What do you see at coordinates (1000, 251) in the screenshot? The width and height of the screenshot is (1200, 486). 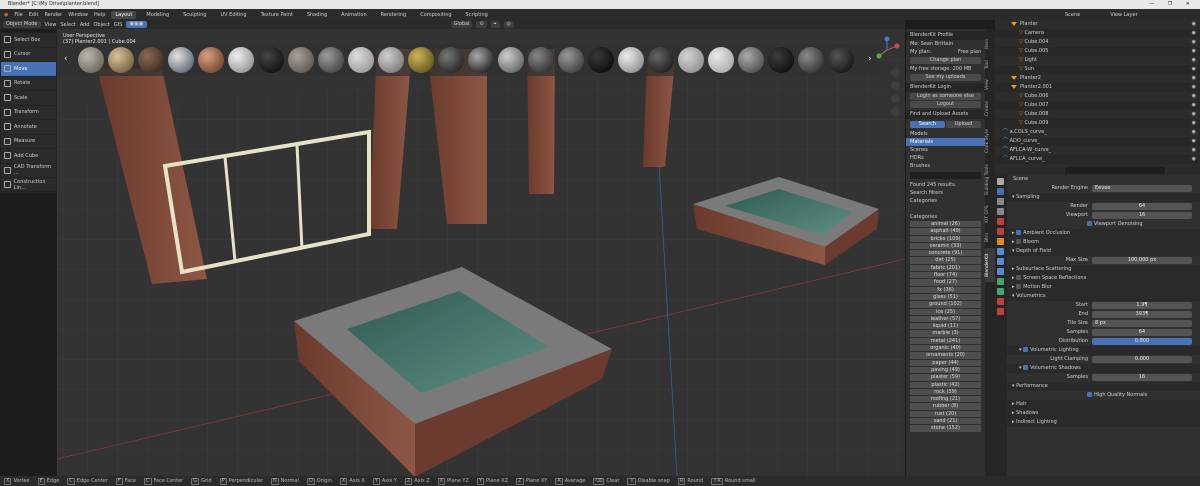 I see `modifier-icon` at bounding box center [1000, 251].